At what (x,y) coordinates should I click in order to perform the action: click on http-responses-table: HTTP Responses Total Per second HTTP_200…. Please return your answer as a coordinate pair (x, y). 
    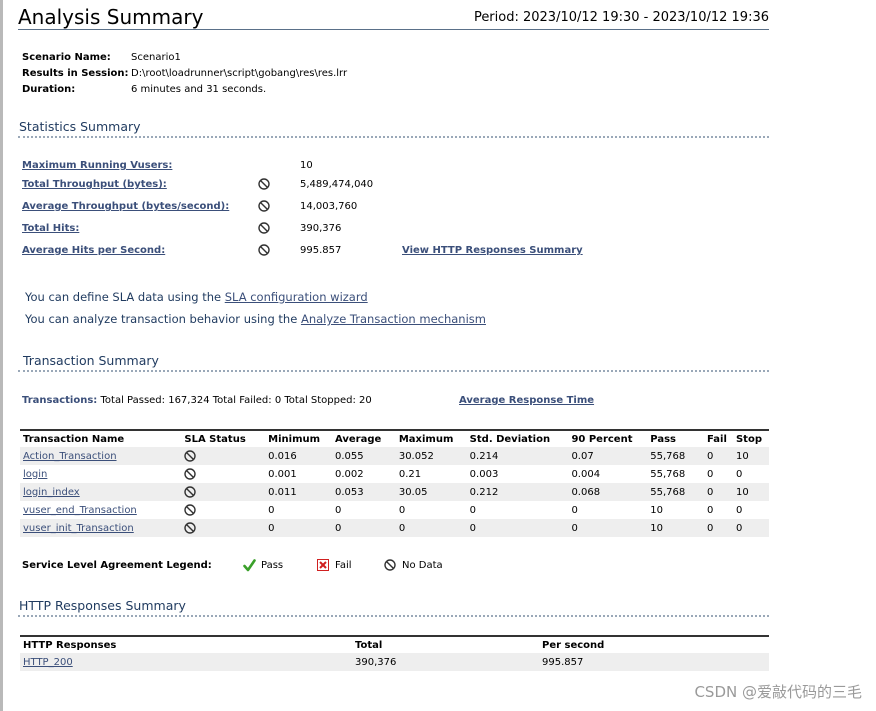
    Looking at the image, I should click on (394, 653).